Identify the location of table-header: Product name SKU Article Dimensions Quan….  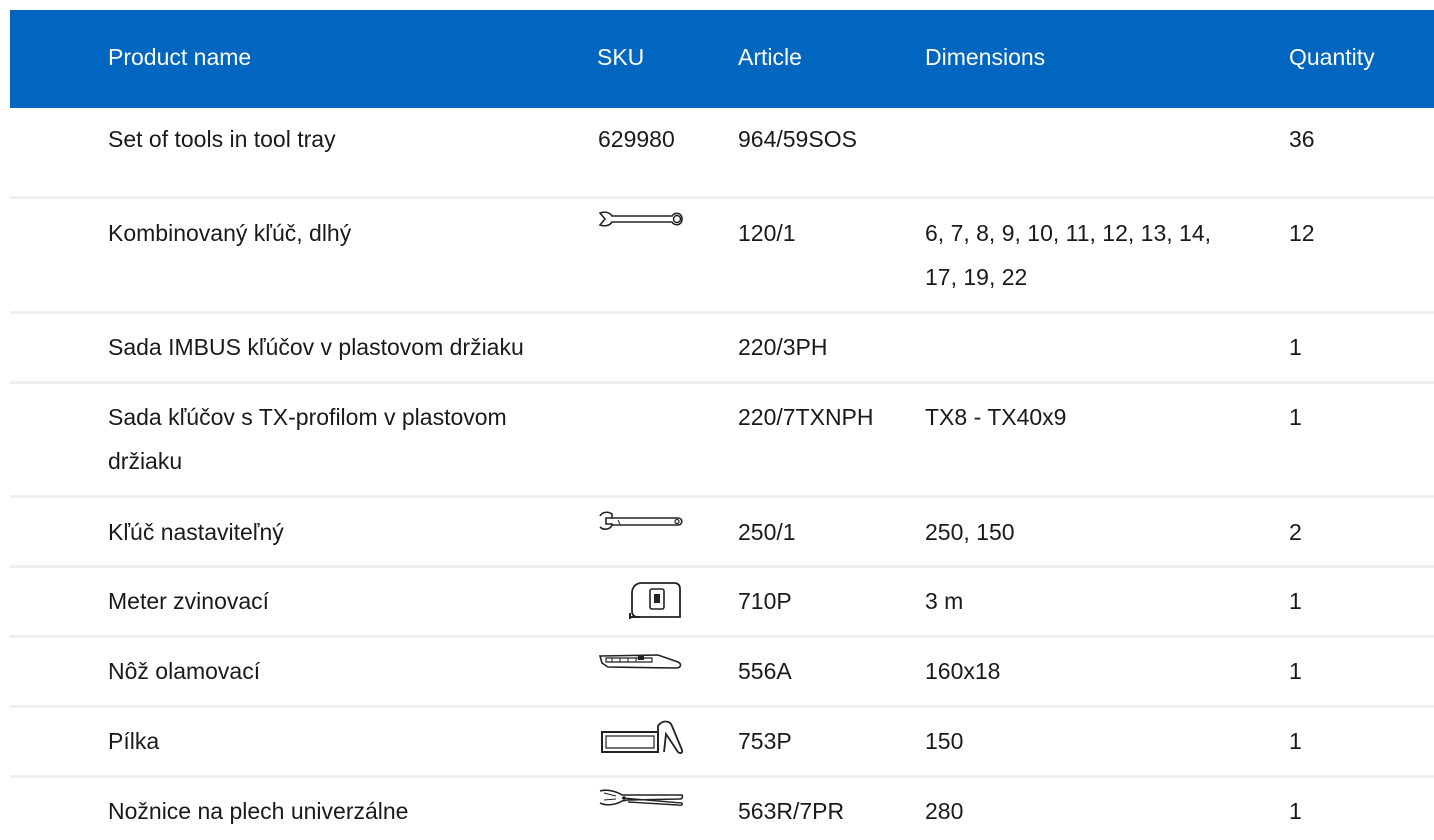
(722, 59).